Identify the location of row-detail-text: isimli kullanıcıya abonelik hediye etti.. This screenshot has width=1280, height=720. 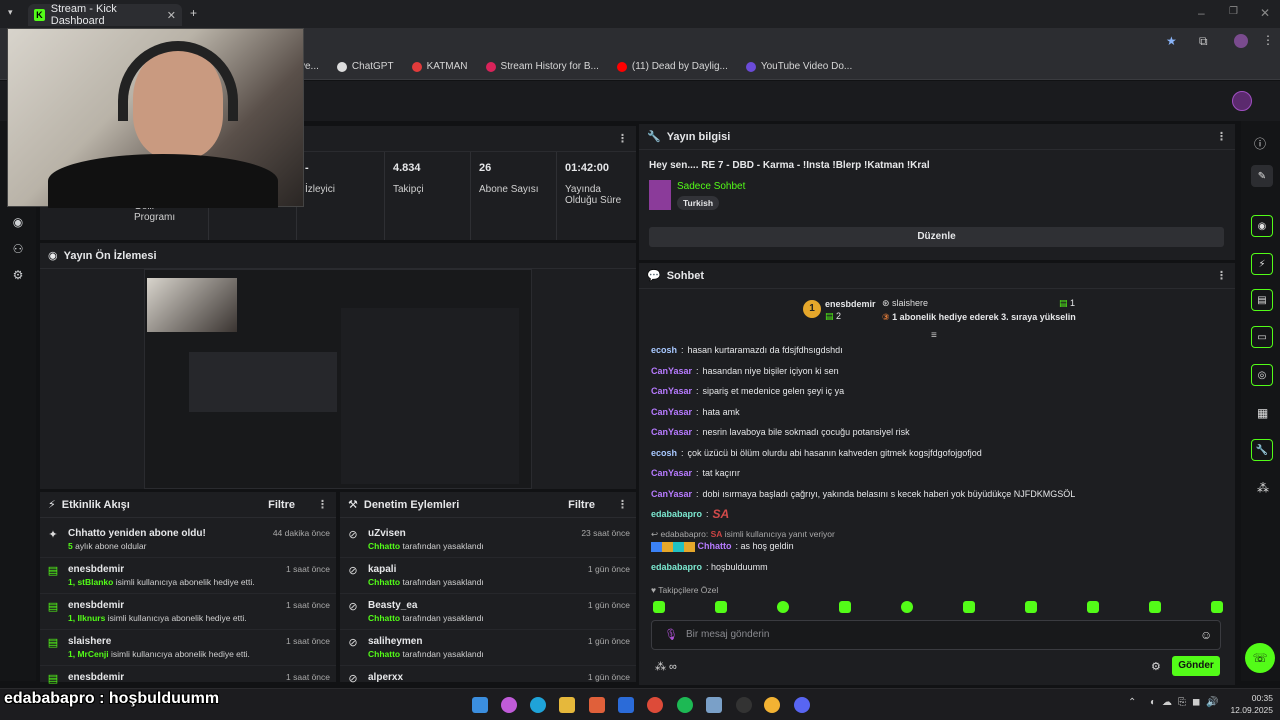
(179, 654).